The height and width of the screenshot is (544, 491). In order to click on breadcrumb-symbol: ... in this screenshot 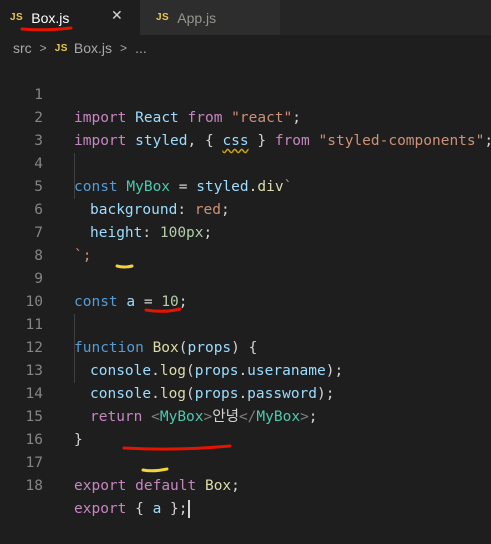, I will do `click(141, 48)`.